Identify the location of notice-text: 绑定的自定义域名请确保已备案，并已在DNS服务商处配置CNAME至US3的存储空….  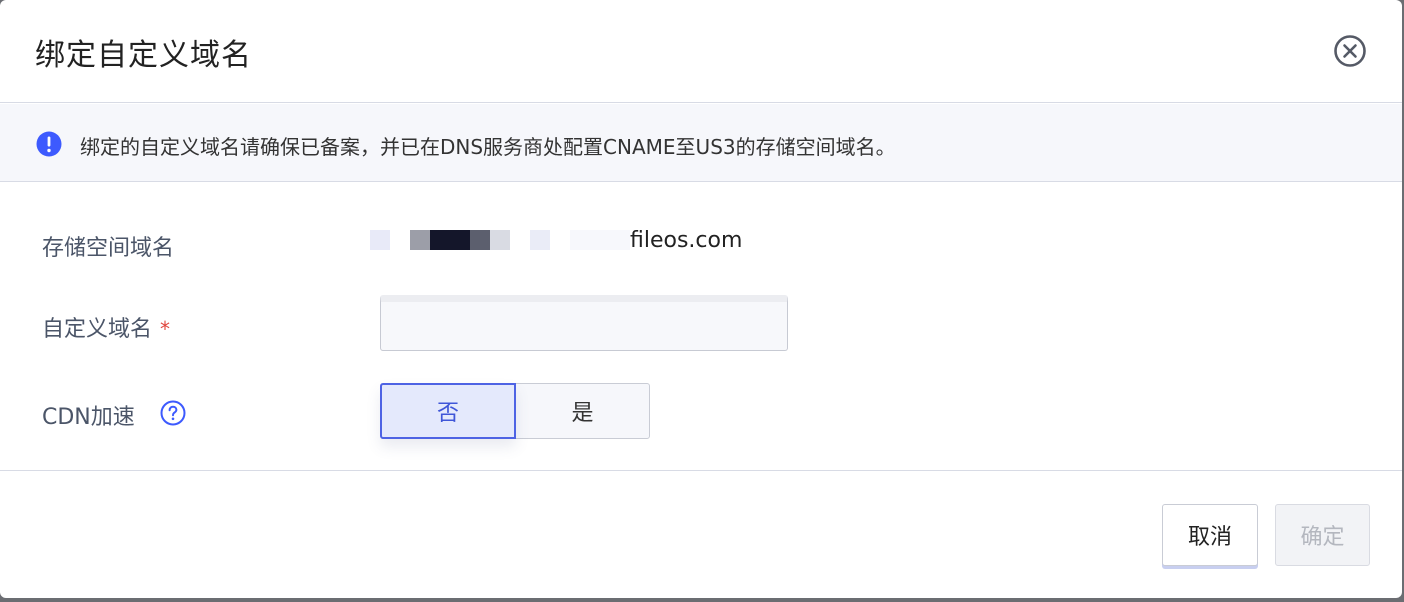
(488, 147).